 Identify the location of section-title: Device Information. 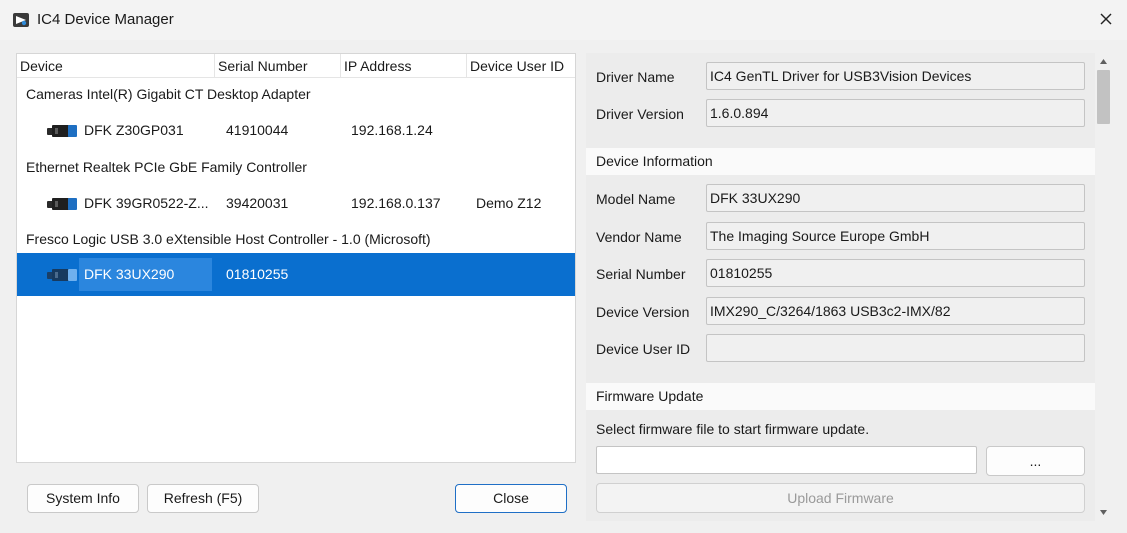
(654, 161).